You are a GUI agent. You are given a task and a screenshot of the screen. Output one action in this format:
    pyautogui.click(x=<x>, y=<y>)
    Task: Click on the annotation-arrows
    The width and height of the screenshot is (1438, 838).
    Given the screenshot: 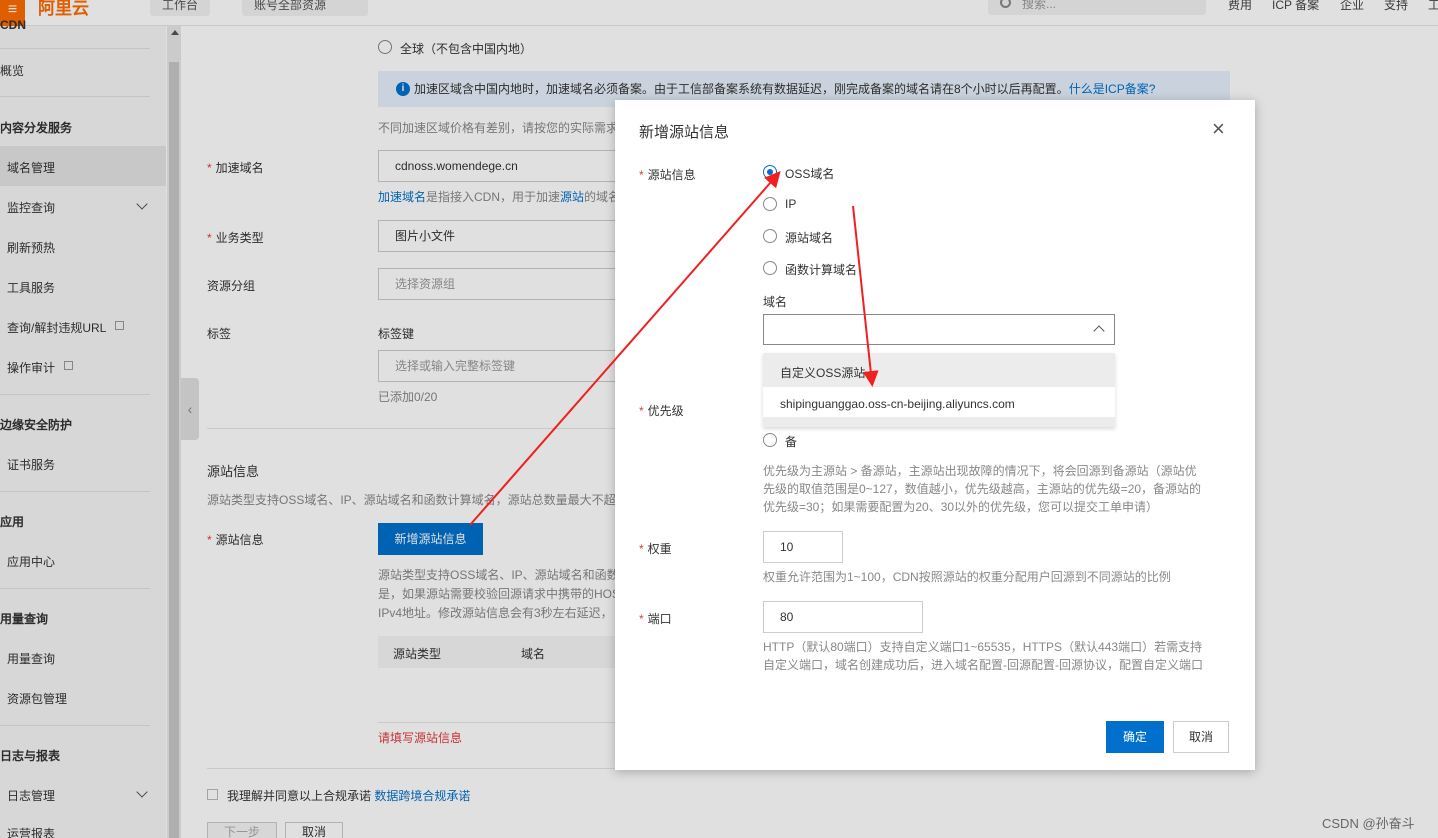 What is the action you would take?
    pyautogui.click(x=674, y=348)
    